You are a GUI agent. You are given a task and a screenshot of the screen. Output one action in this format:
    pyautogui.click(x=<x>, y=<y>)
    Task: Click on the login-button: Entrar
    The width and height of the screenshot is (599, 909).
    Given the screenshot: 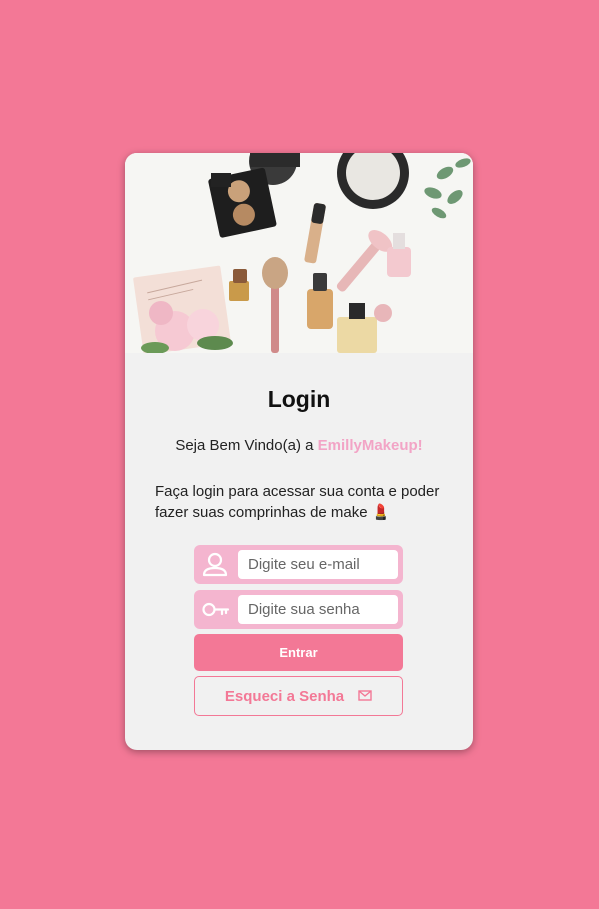 What is the action you would take?
    pyautogui.click(x=298, y=652)
    